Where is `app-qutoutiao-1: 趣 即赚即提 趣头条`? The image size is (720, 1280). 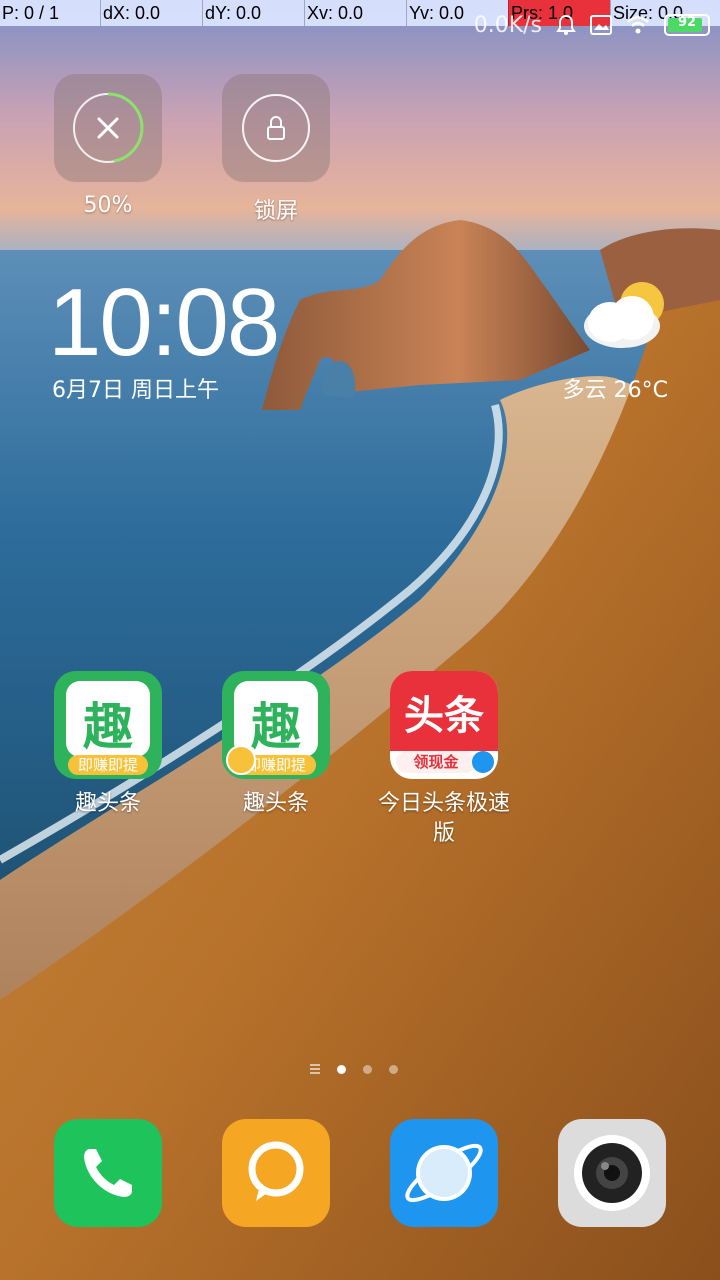
app-qutoutiao-1: 趣 即赚即提 趣头条 is located at coordinates (108, 745).